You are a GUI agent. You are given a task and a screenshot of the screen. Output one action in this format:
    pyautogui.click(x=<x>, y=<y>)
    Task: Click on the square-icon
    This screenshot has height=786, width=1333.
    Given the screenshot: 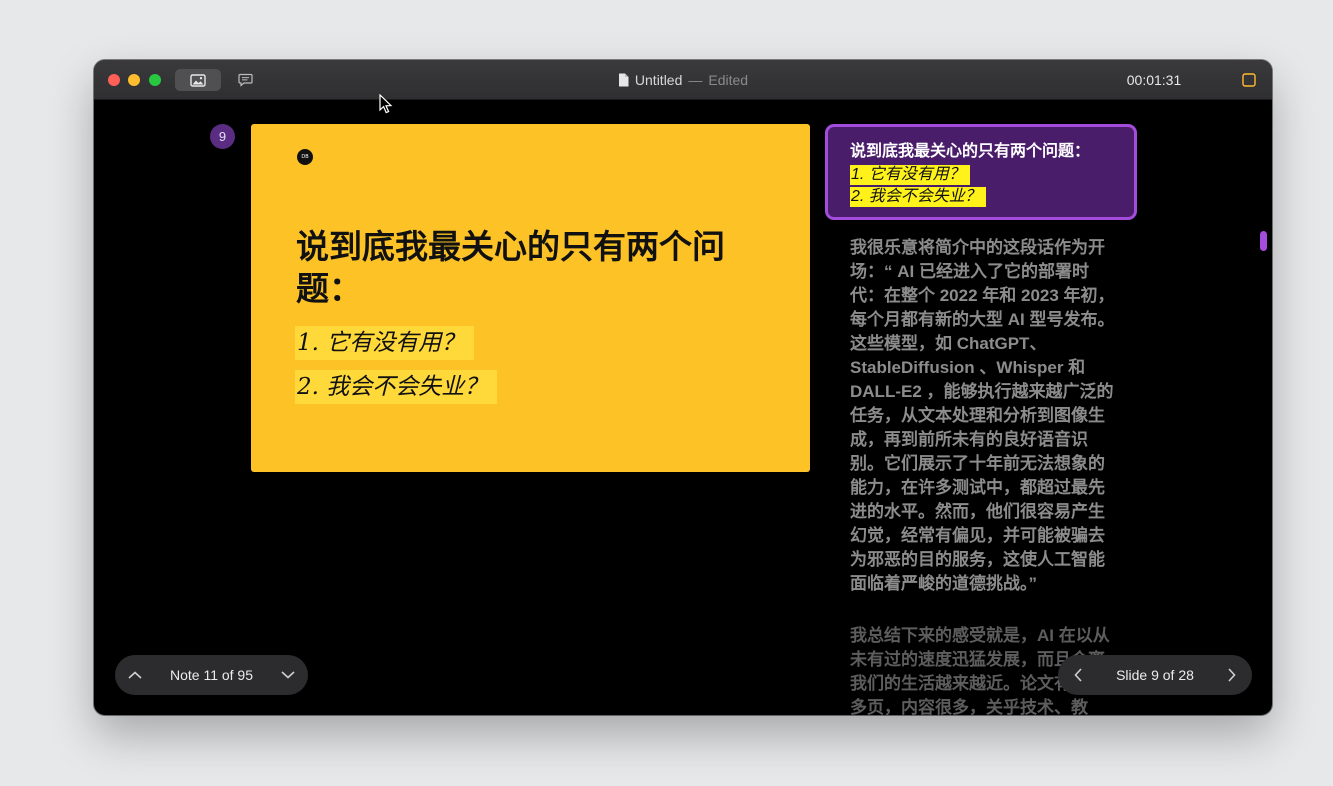 What is the action you would take?
    pyautogui.click(x=1249, y=80)
    